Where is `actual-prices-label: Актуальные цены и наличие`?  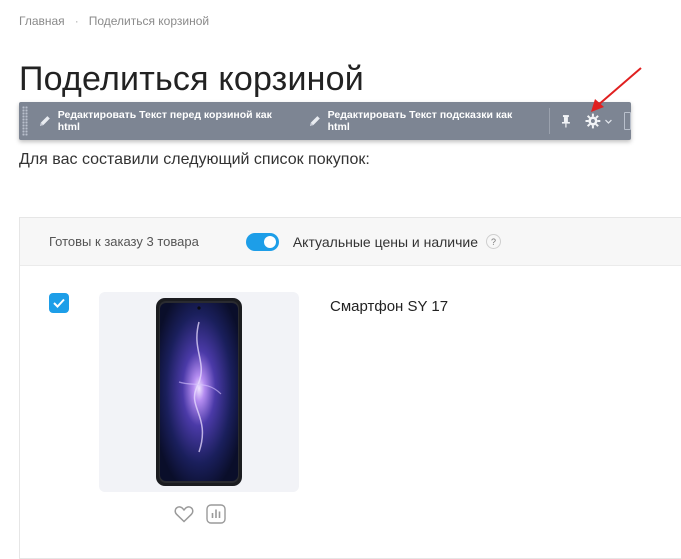 actual-prices-label: Актуальные цены и наличие is located at coordinates (385, 241).